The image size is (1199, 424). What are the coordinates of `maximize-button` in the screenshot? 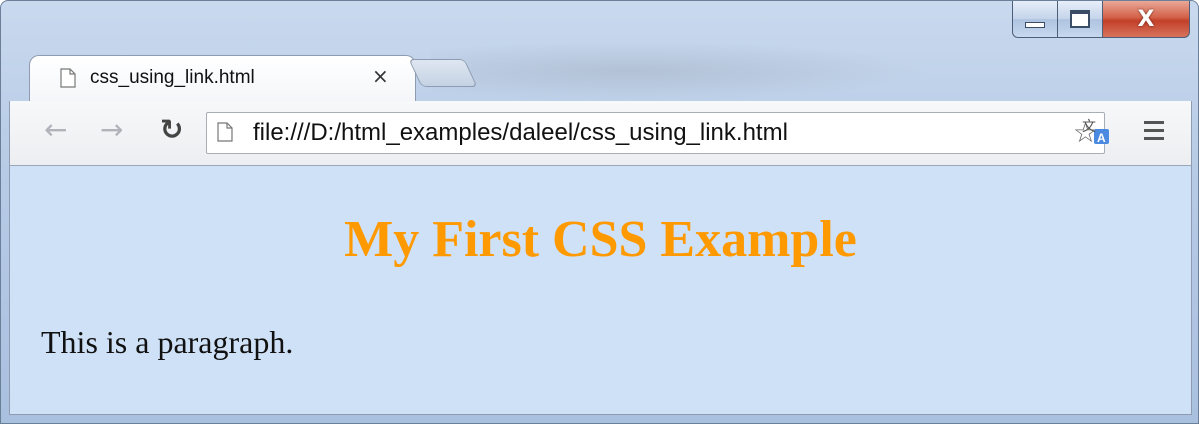 It's located at (1080, 19).